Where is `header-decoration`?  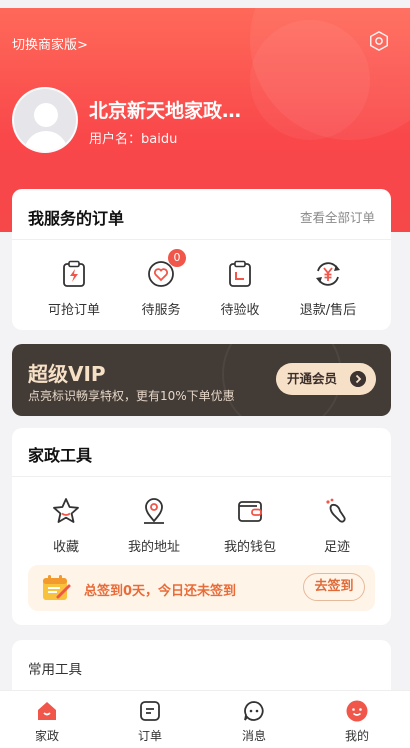
header-decoration is located at coordinates (310, 80).